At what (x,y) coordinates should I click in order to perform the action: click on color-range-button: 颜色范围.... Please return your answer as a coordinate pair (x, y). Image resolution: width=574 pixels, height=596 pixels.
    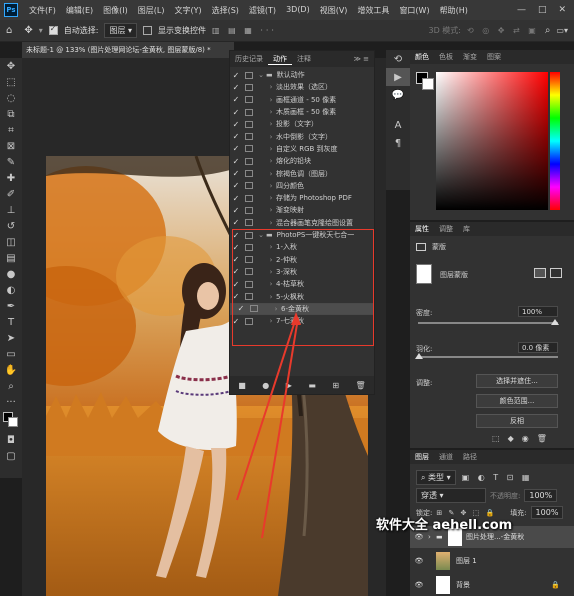
    Looking at the image, I should click on (517, 401).